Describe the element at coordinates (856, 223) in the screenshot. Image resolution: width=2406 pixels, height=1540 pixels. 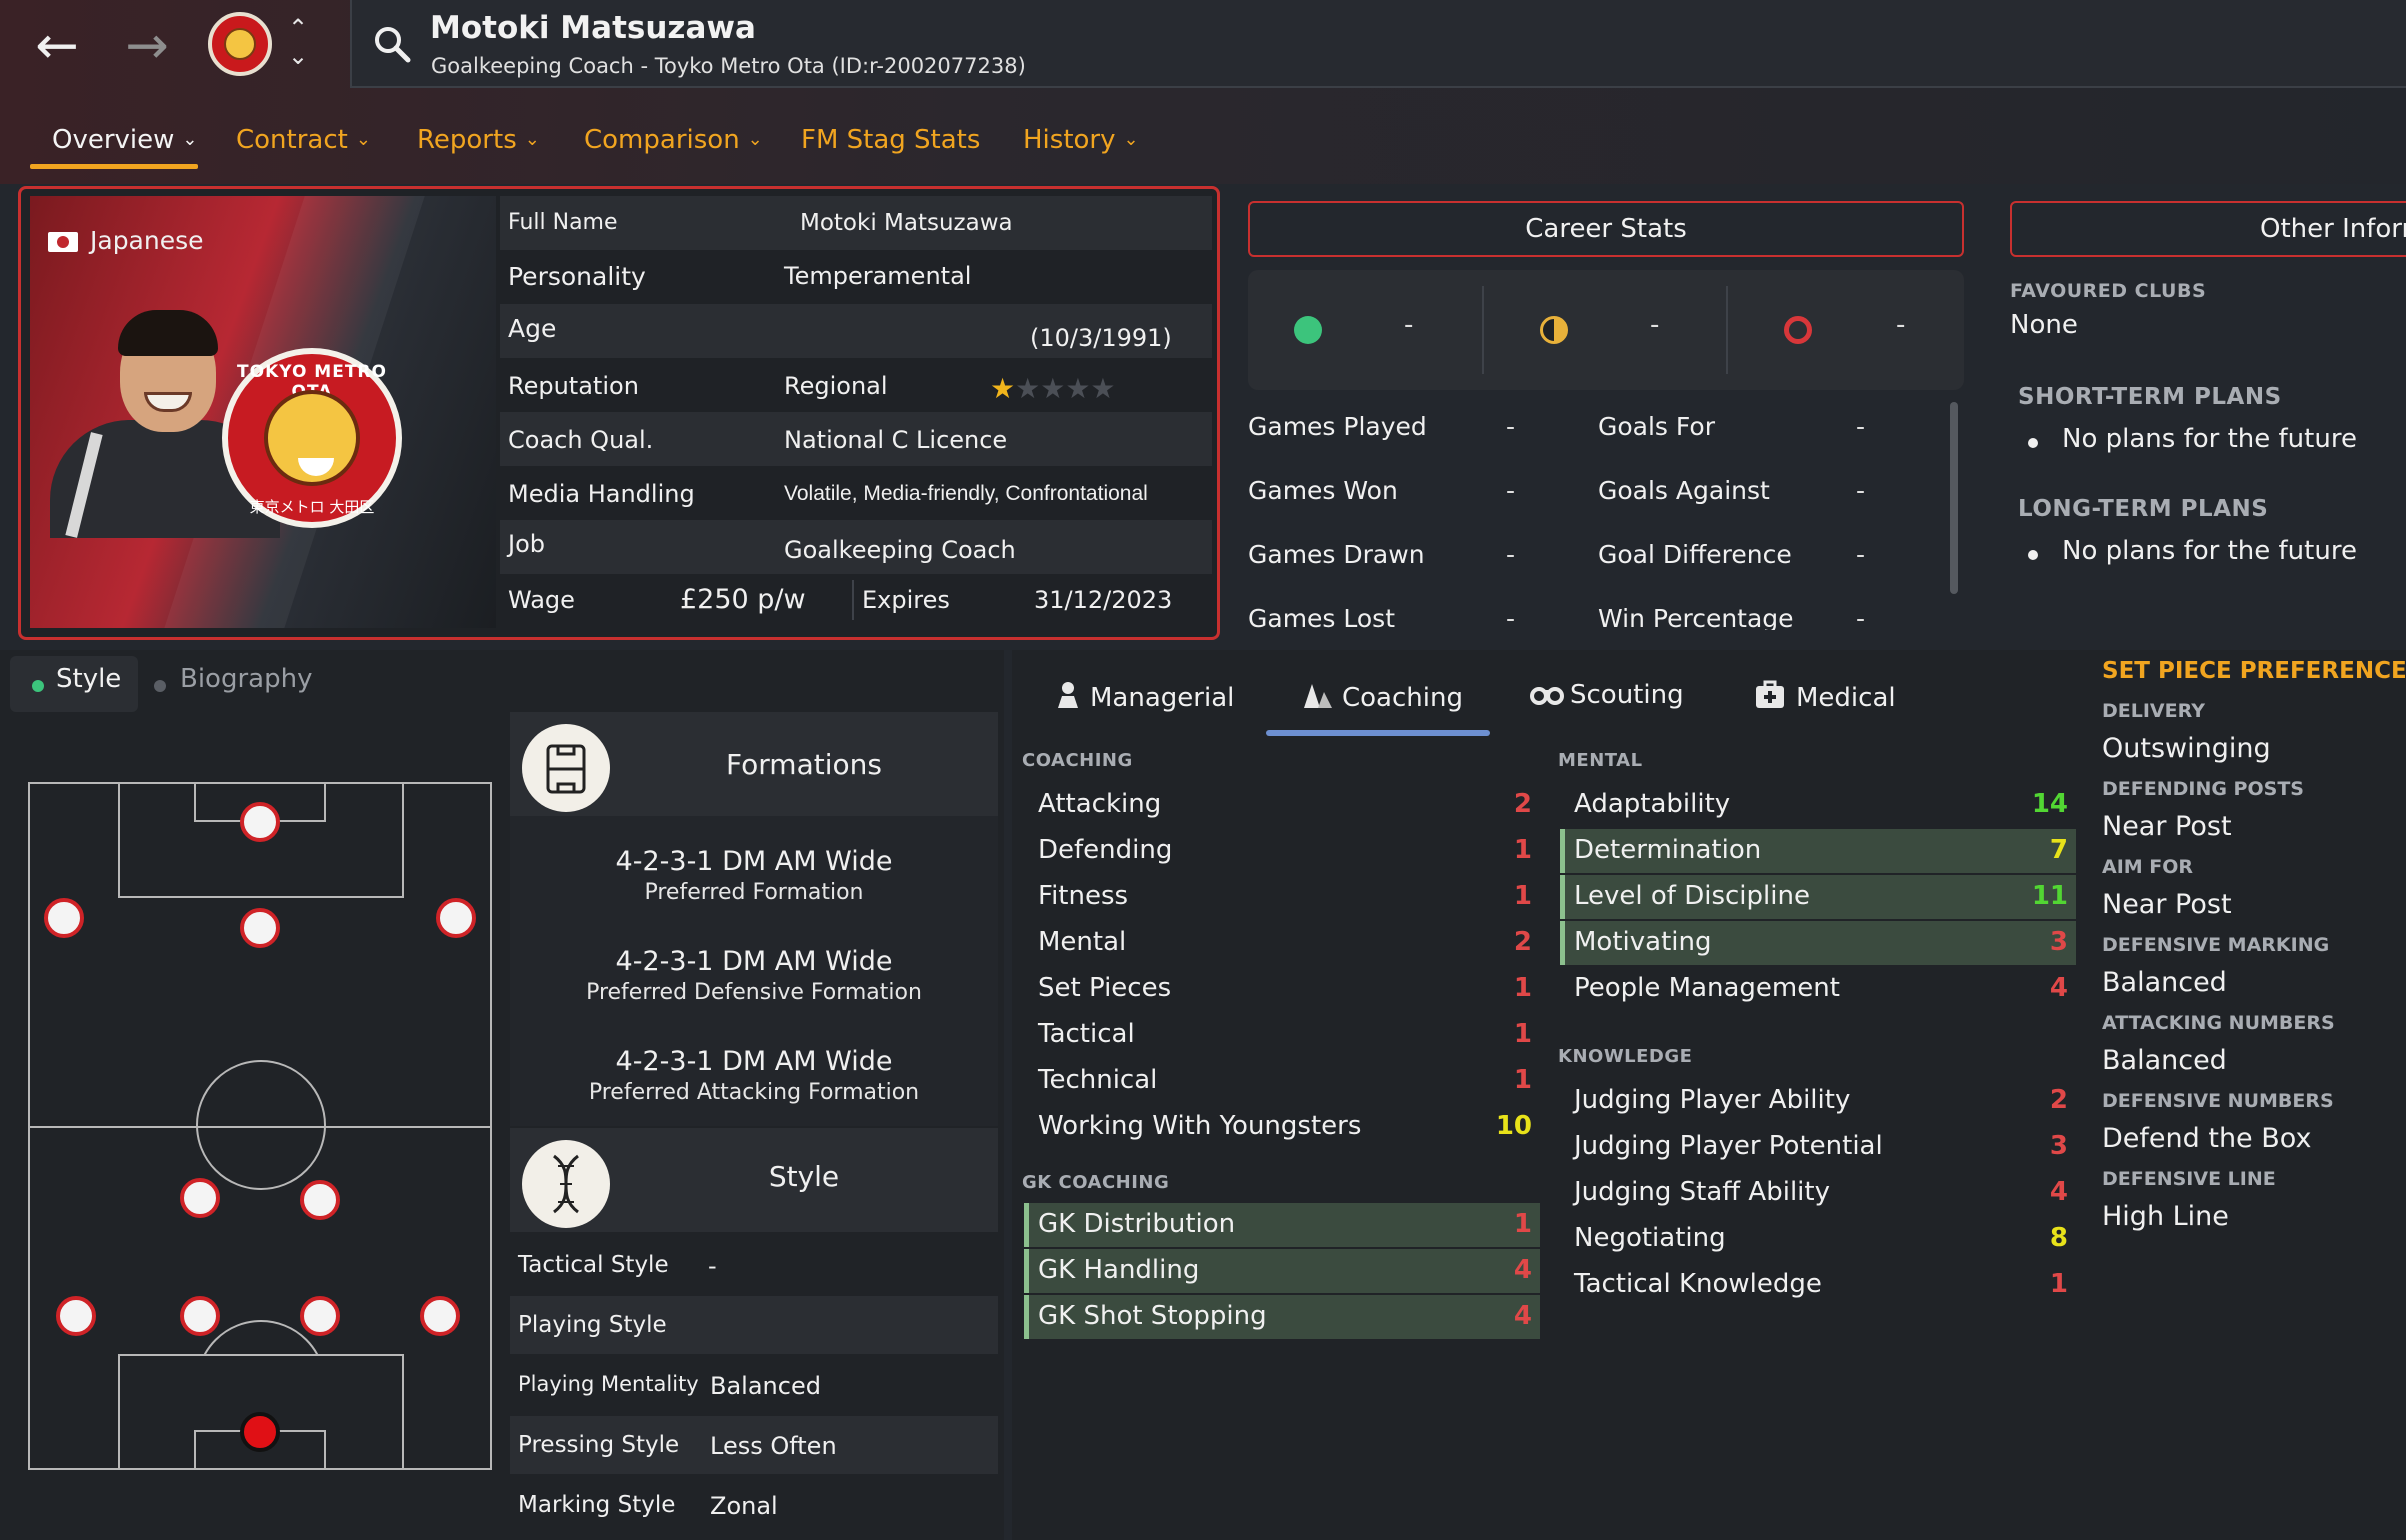
I see `info-row-full-name: Full Name Motoki Matsuzawa` at that location.